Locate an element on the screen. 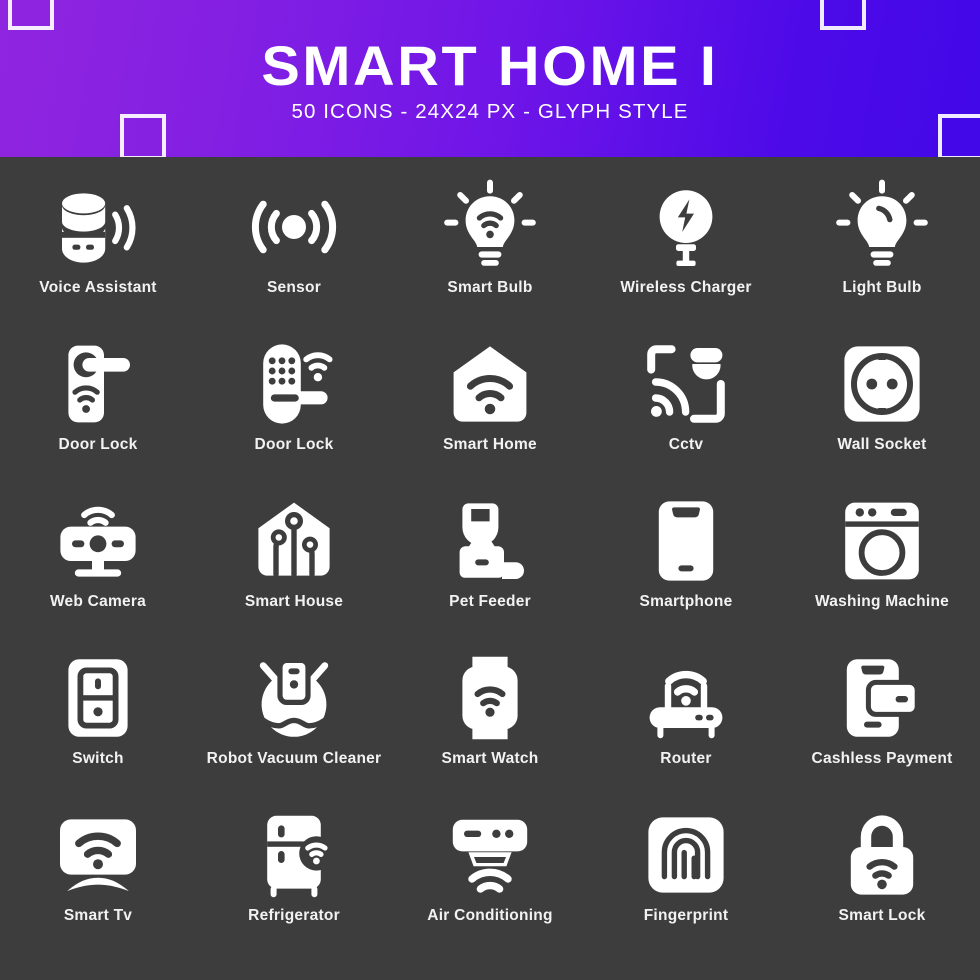 The width and height of the screenshot is (980, 980). cctv-icon is located at coordinates (686, 384).